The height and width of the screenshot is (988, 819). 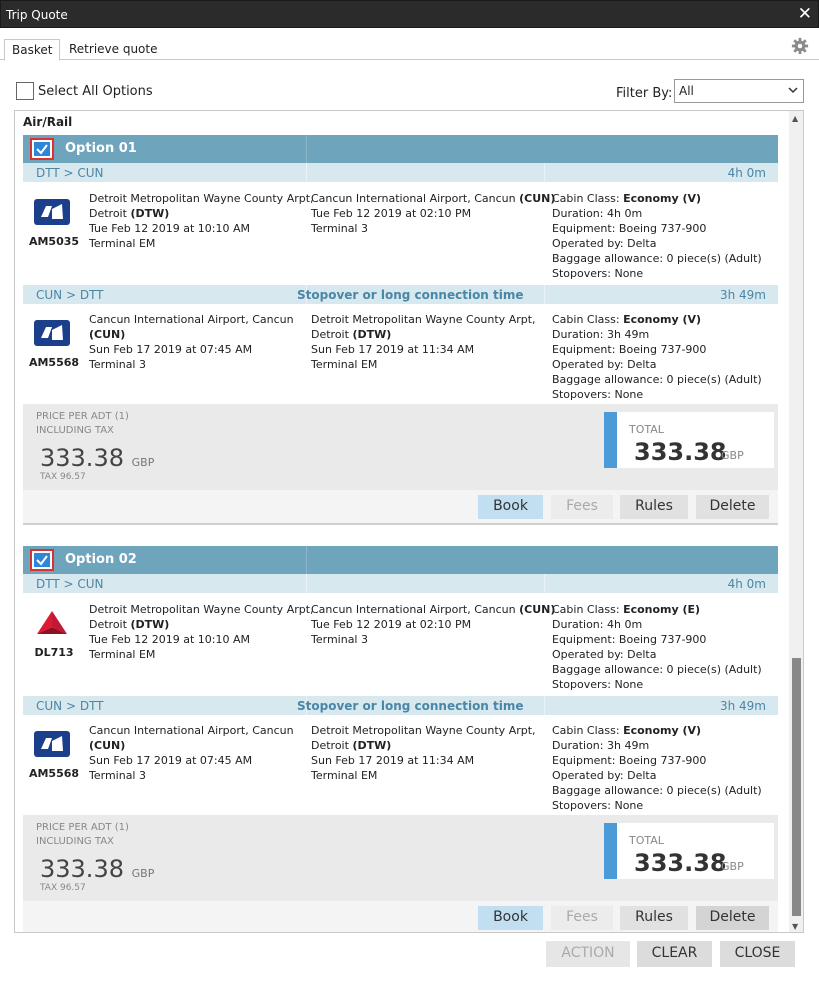 I want to click on scroll-up-icon: ▲, so click(x=795, y=118).